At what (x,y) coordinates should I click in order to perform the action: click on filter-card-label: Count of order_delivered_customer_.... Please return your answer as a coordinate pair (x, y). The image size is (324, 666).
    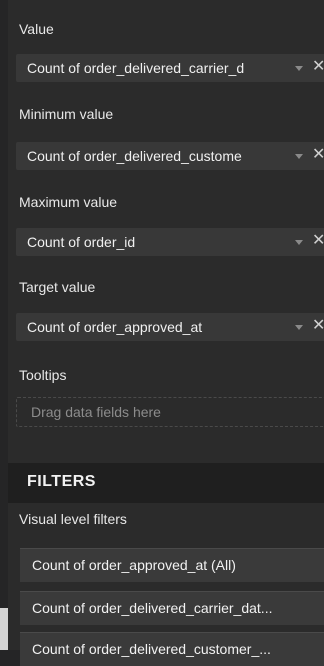
    Looking at the image, I should click on (151, 649).